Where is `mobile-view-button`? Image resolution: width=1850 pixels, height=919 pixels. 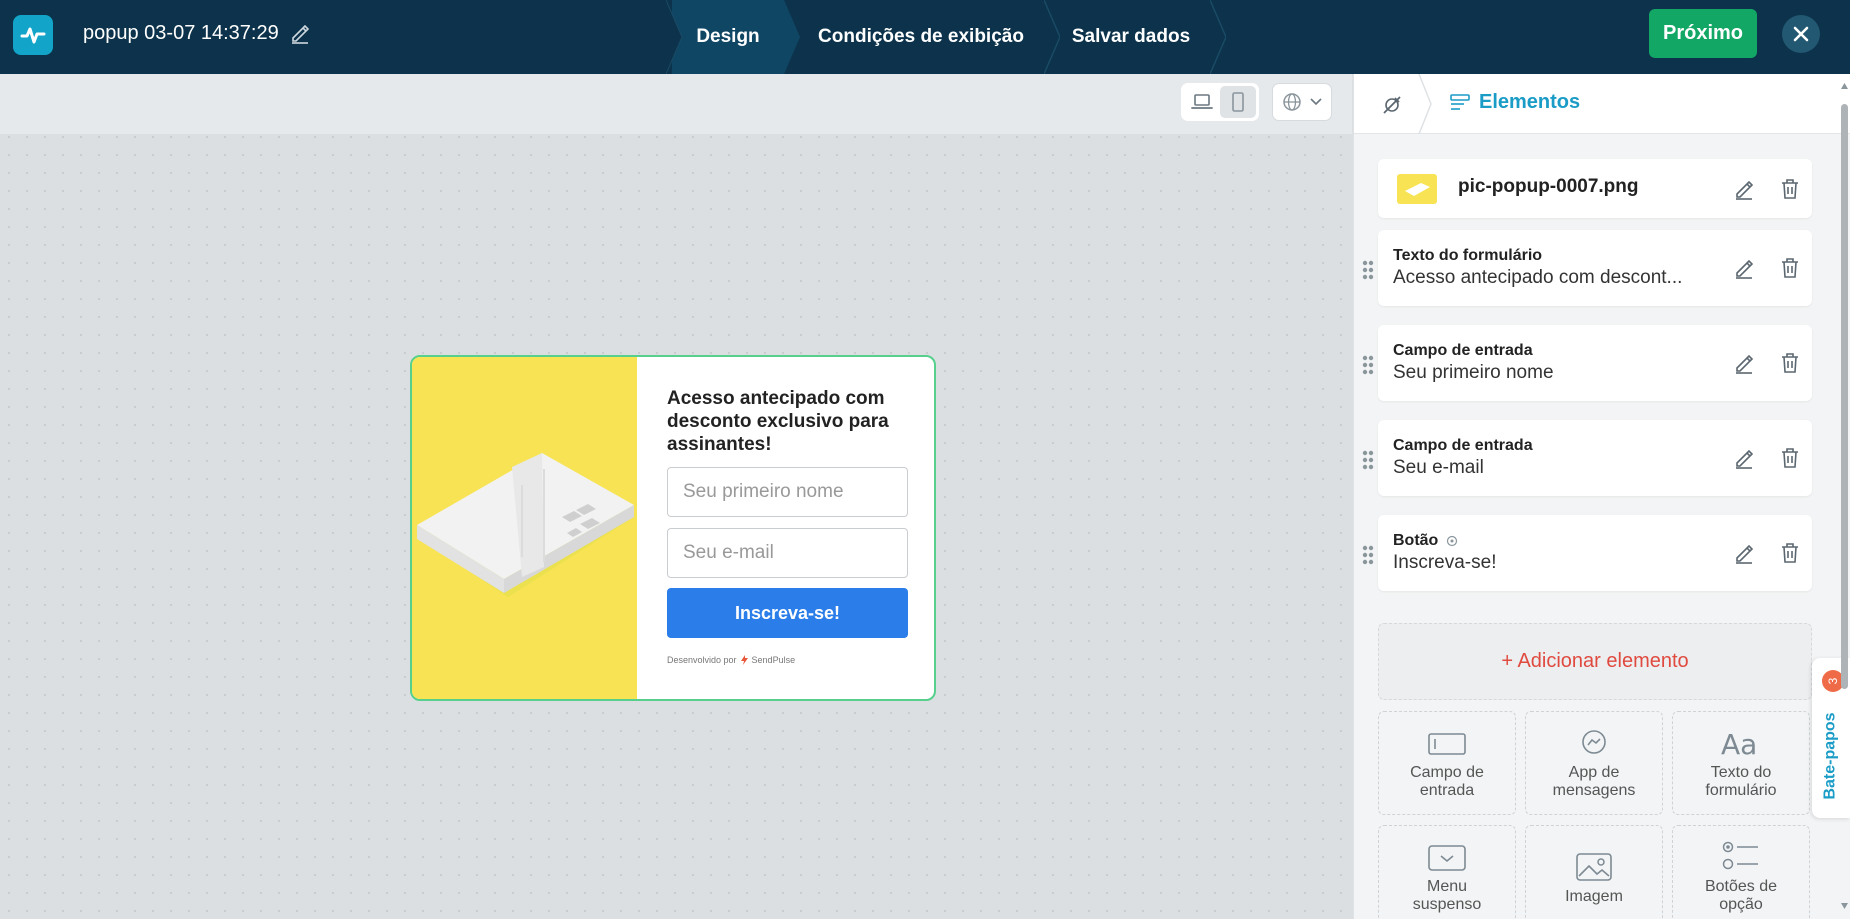 mobile-view-button is located at coordinates (1238, 102).